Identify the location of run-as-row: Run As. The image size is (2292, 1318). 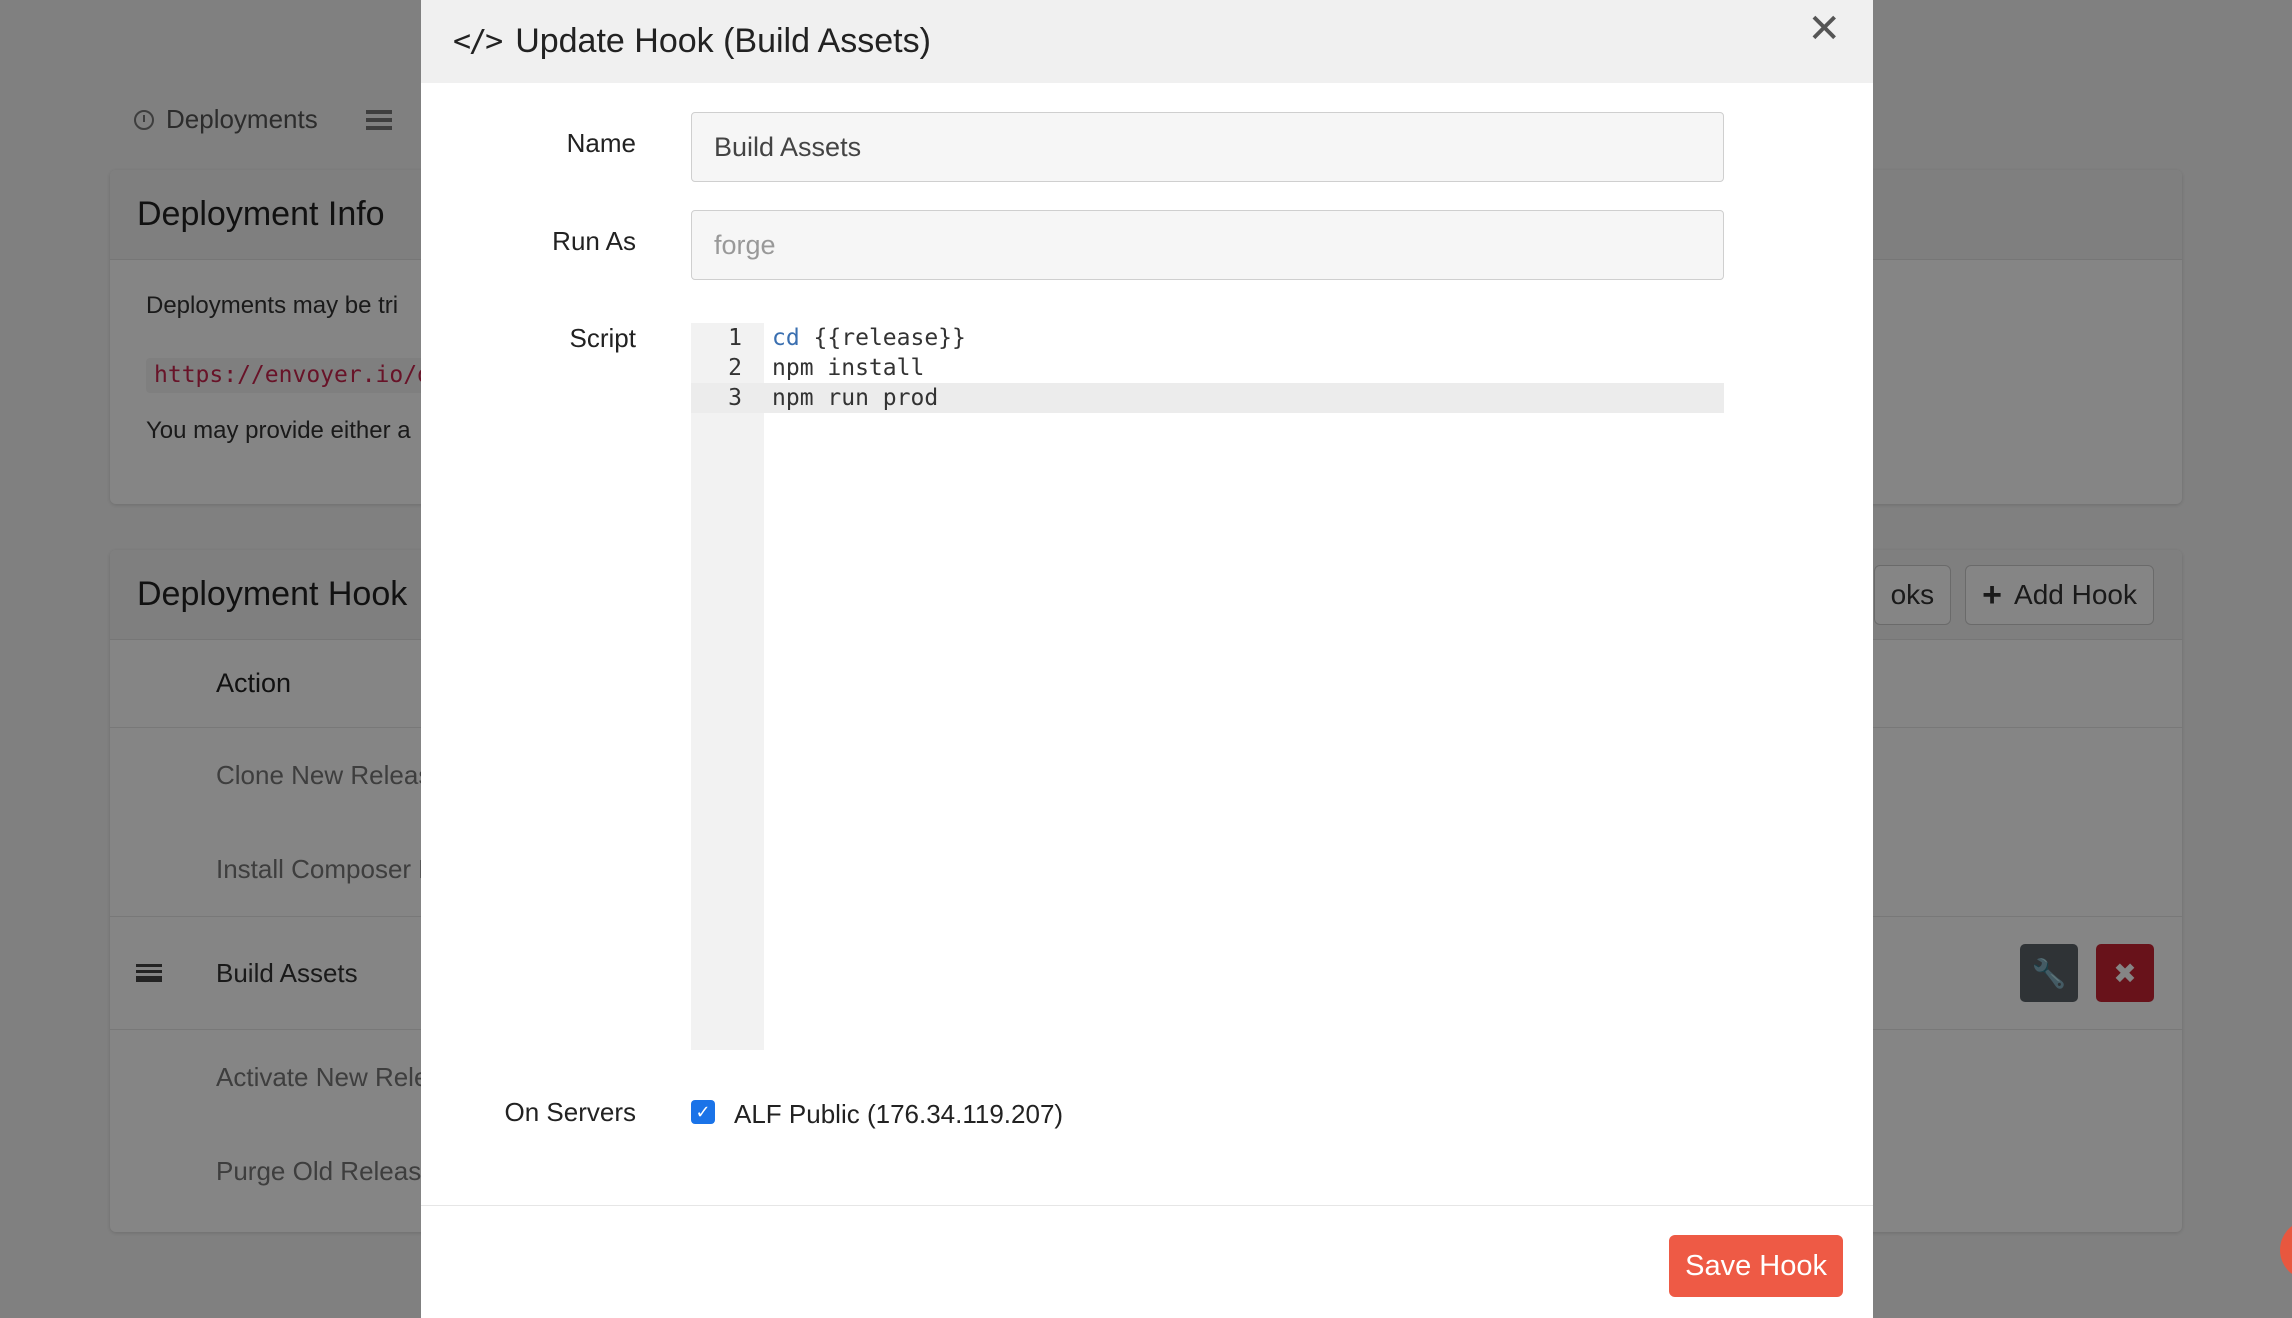
(1147, 245).